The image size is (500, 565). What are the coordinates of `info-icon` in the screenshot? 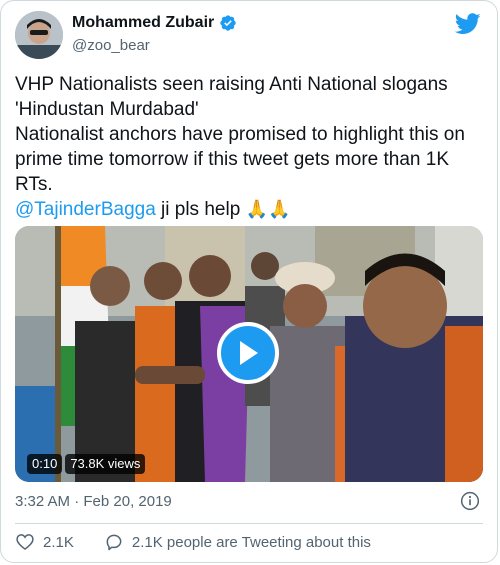 It's located at (470, 501).